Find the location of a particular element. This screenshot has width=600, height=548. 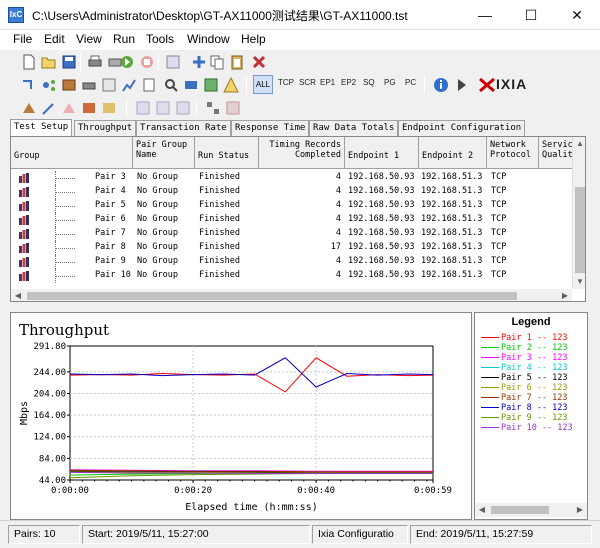

printer-icon is located at coordinates (89, 85).